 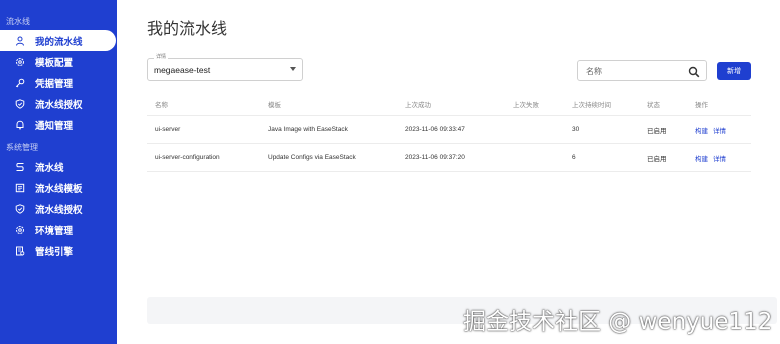 I want to click on sidebar-item-label: 凭据管理, so click(x=54, y=84).